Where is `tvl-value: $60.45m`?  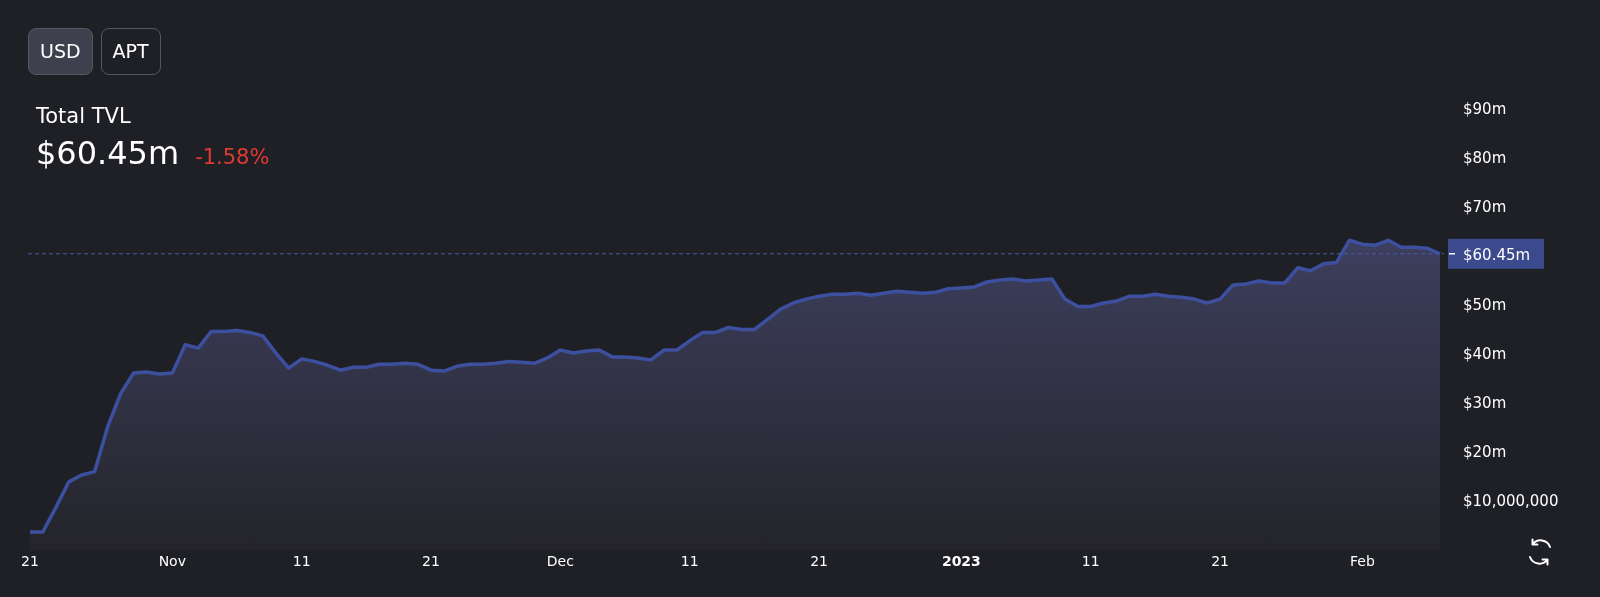
tvl-value: $60.45m is located at coordinates (108, 154).